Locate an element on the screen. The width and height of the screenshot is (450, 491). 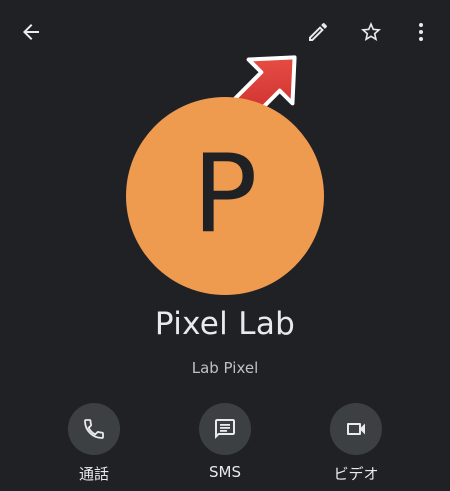
call-button is located at coordinates (94, 429).